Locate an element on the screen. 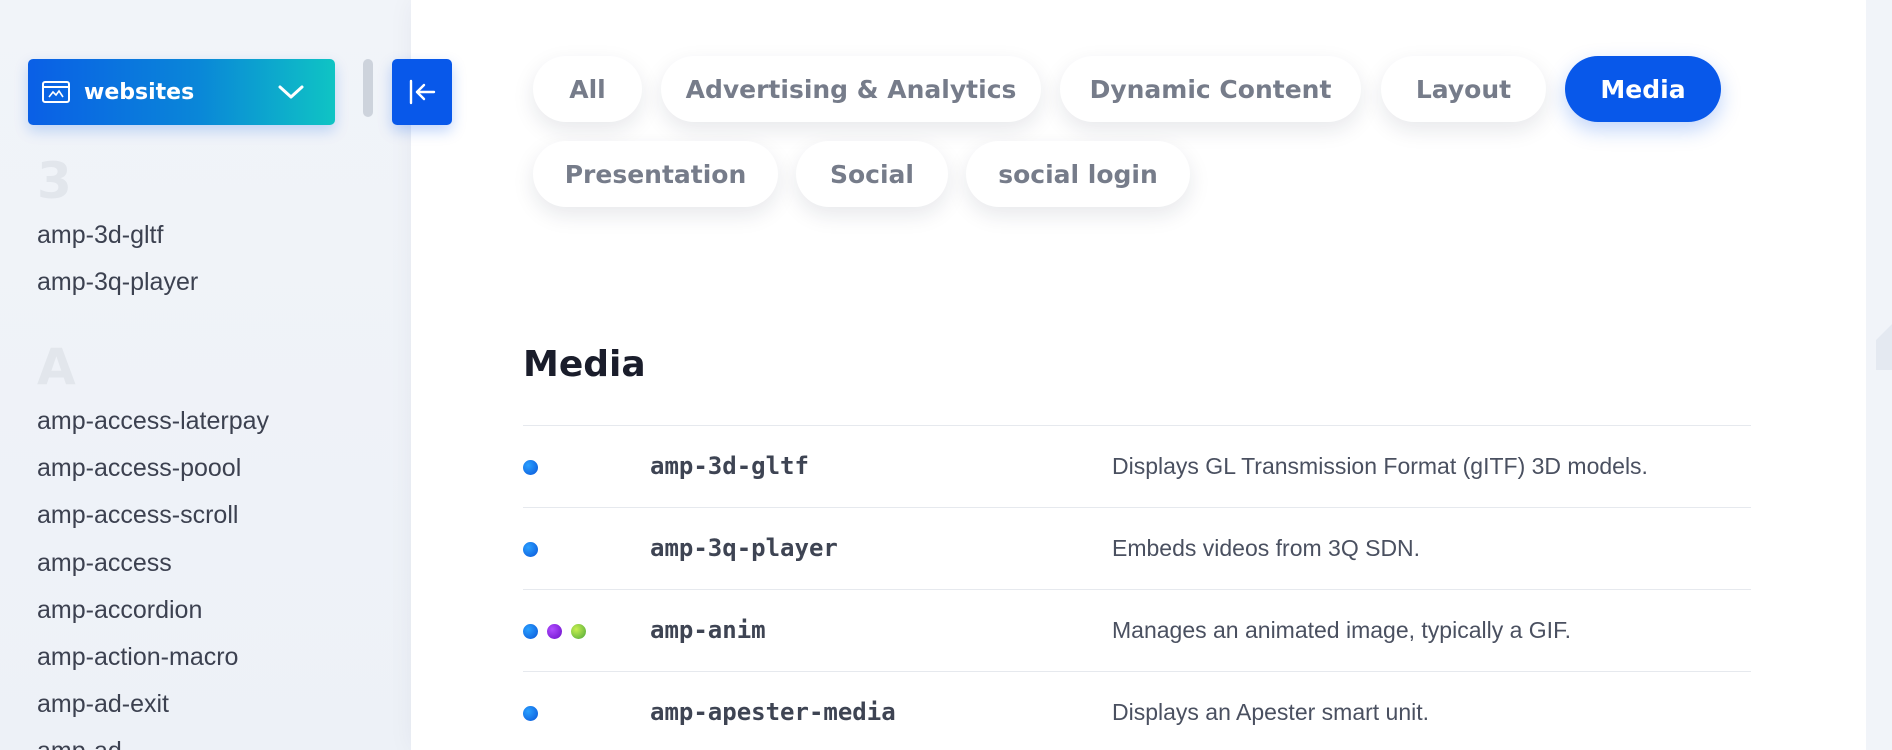 This screenshot has width=1892, height=750. sidebar-item-amp-3q-player: amp-3q-player is located at coordinates (117, 282).